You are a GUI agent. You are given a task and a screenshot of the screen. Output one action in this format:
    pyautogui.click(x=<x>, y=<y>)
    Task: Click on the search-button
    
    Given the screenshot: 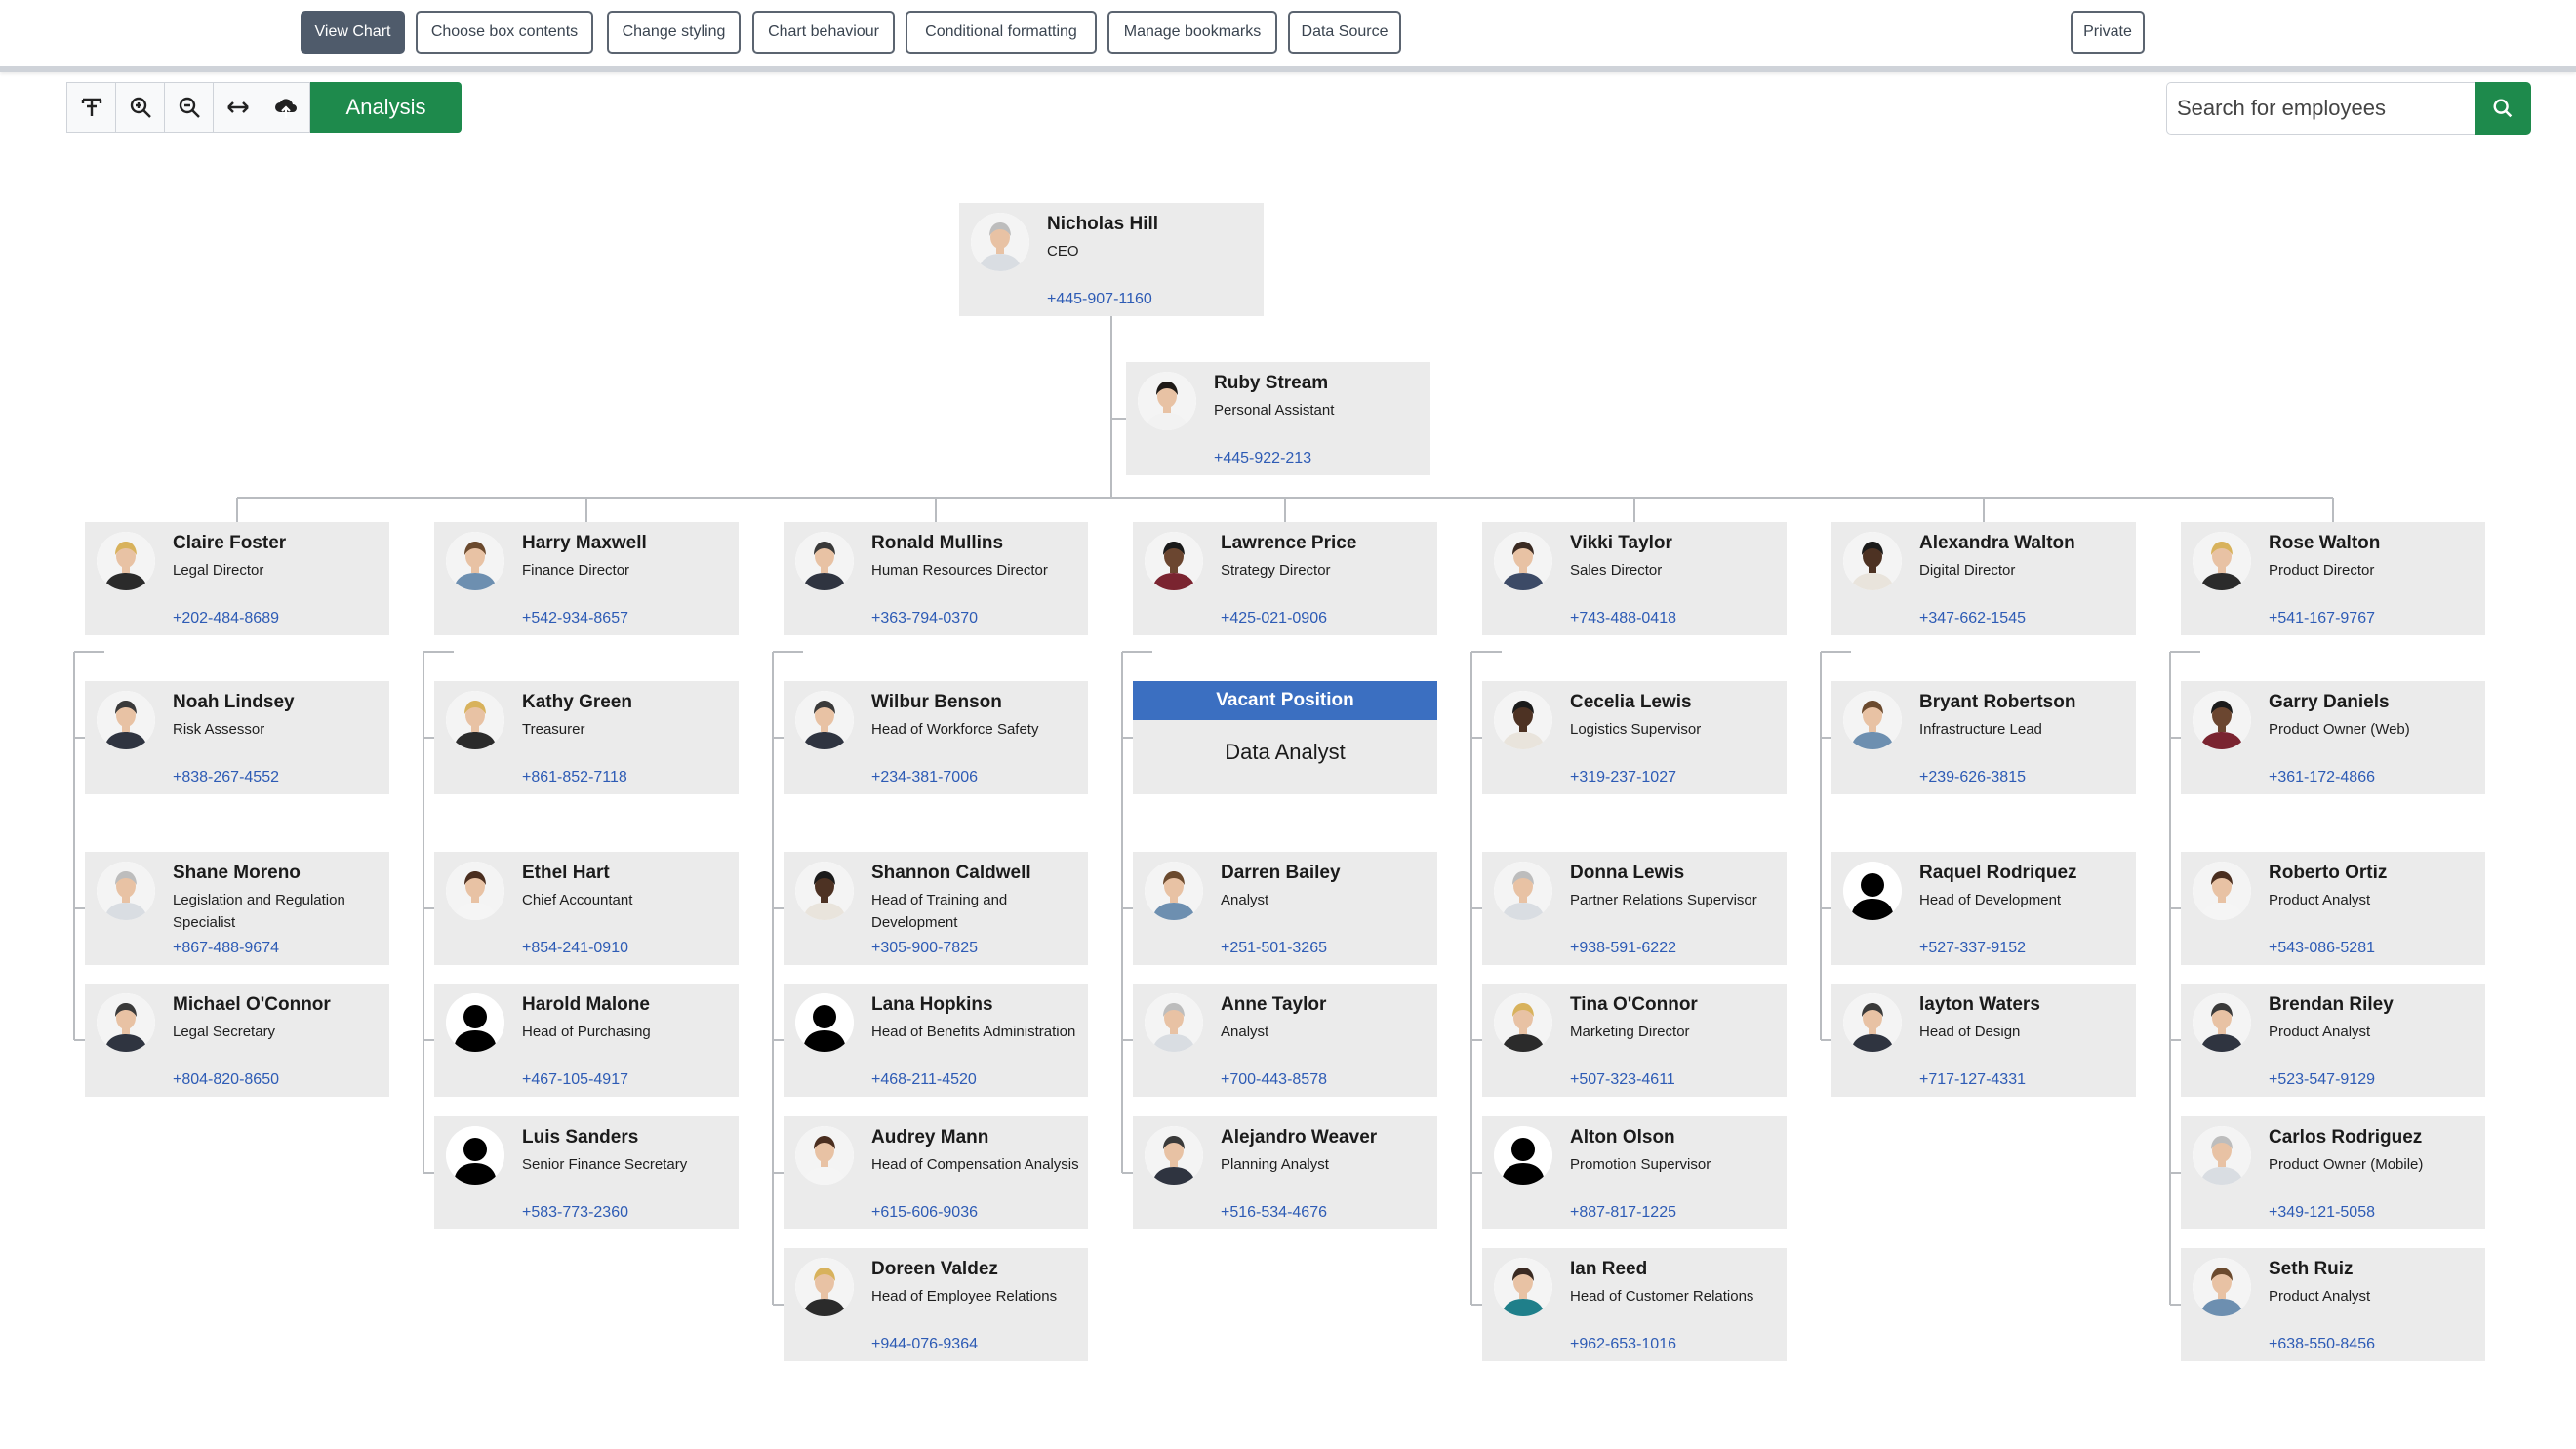 What is the action you would take?
    pyautogui.click(x=2503, y=108)
    